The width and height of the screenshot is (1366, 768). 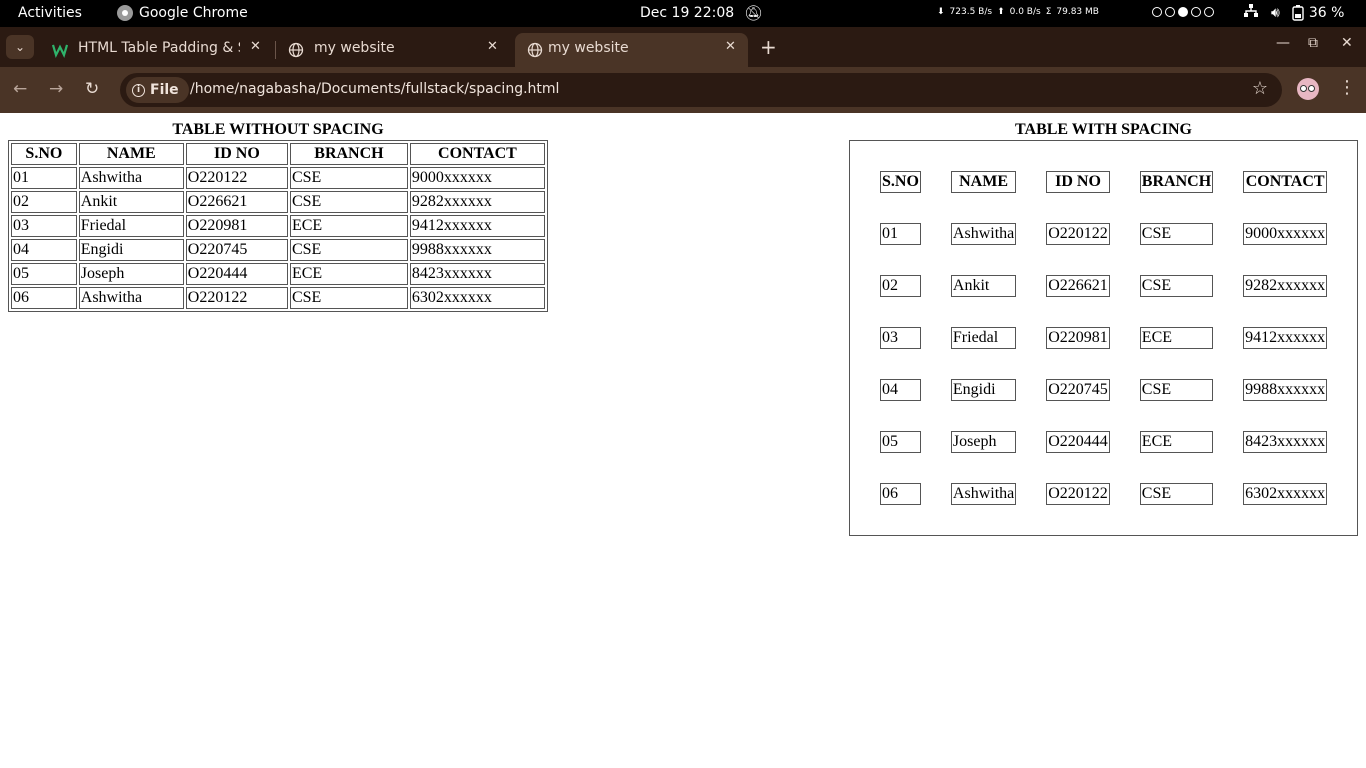 What do you see at coordinates (1025, 12) in the screenshot?
I see `upload-speed: 0.0 B/s` at bounding box center [1025, 12].